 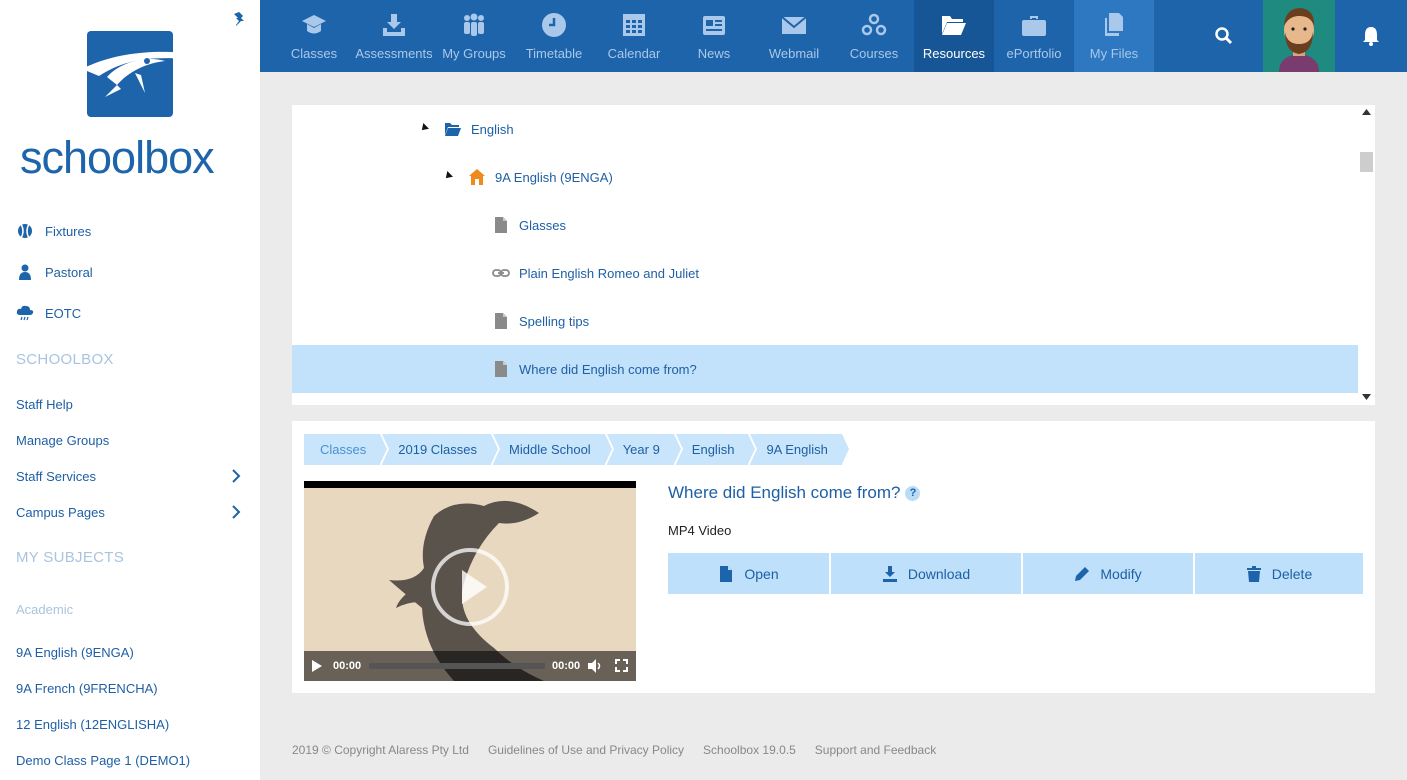 I want to click on subject-link: 9A English (9ENGA), so click(x=75, y=652).